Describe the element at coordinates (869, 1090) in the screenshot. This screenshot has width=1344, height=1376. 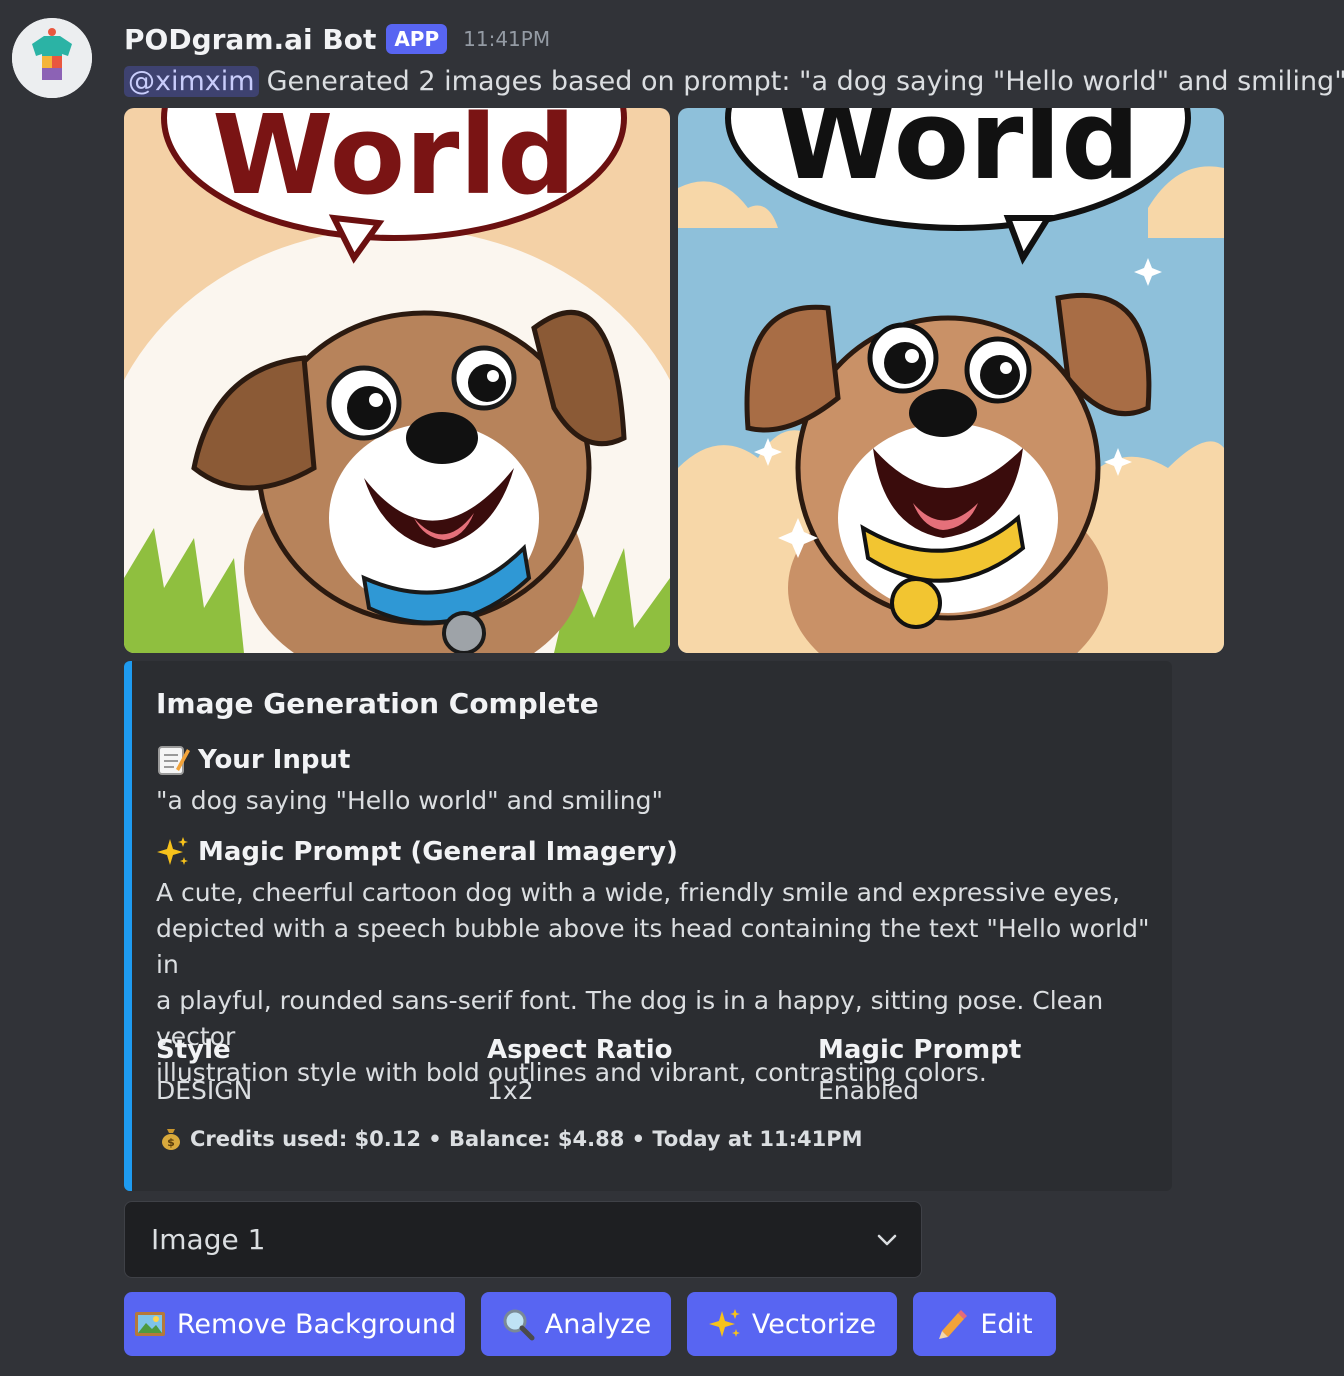
I see `magic-prompt-field-value: Enabled` at that location.